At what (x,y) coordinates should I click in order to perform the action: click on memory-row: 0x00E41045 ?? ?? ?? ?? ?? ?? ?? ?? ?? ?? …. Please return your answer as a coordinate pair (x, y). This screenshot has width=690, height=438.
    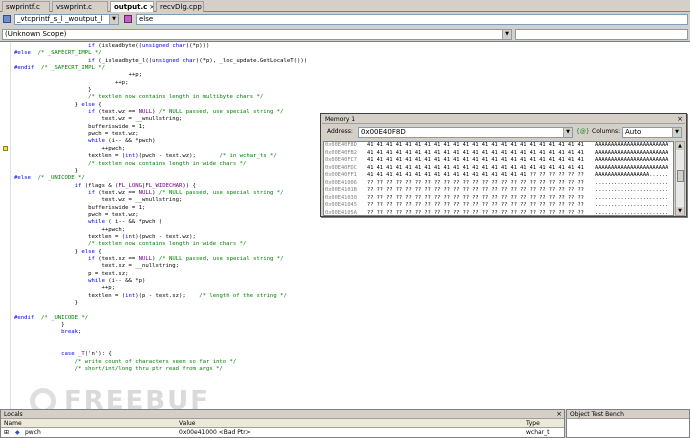
    Looking at the image, I should click on (498, 206).